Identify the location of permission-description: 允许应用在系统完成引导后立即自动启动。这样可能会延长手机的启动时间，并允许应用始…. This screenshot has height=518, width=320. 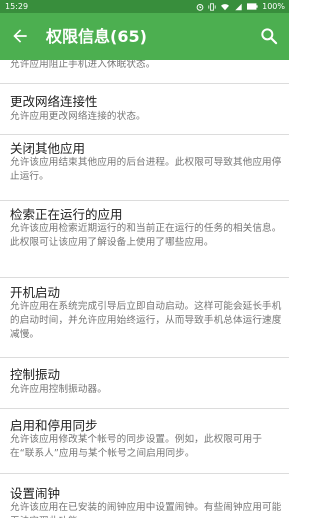
(146, 320).